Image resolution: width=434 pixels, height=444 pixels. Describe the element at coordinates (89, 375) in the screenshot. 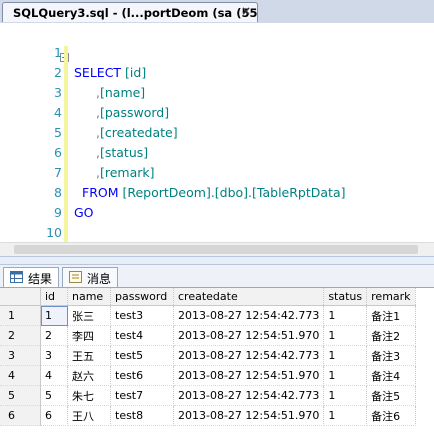

I see `cell-name: 赵六` at that location.